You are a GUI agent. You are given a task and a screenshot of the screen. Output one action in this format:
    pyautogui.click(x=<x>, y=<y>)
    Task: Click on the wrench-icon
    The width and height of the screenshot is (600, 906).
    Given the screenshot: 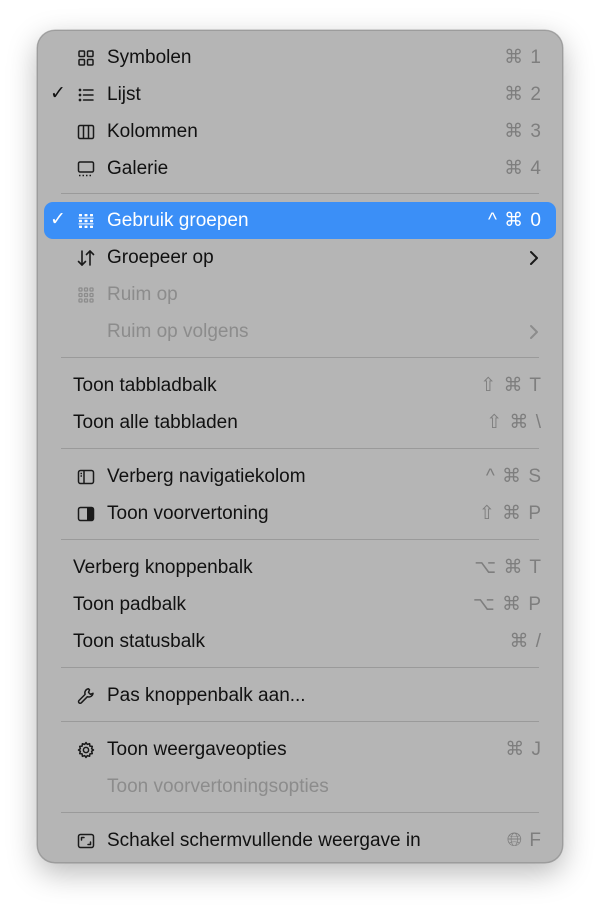 What is the action you would take?
    pyautogui.click(x=86, y=696)
    